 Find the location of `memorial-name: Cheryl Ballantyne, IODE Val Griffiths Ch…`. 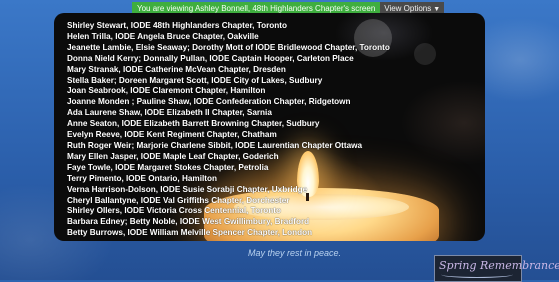

memorial-name: Cheryl Ballantyne, IODE Val Griffiths Ch… is located at coordinates (178, 200).